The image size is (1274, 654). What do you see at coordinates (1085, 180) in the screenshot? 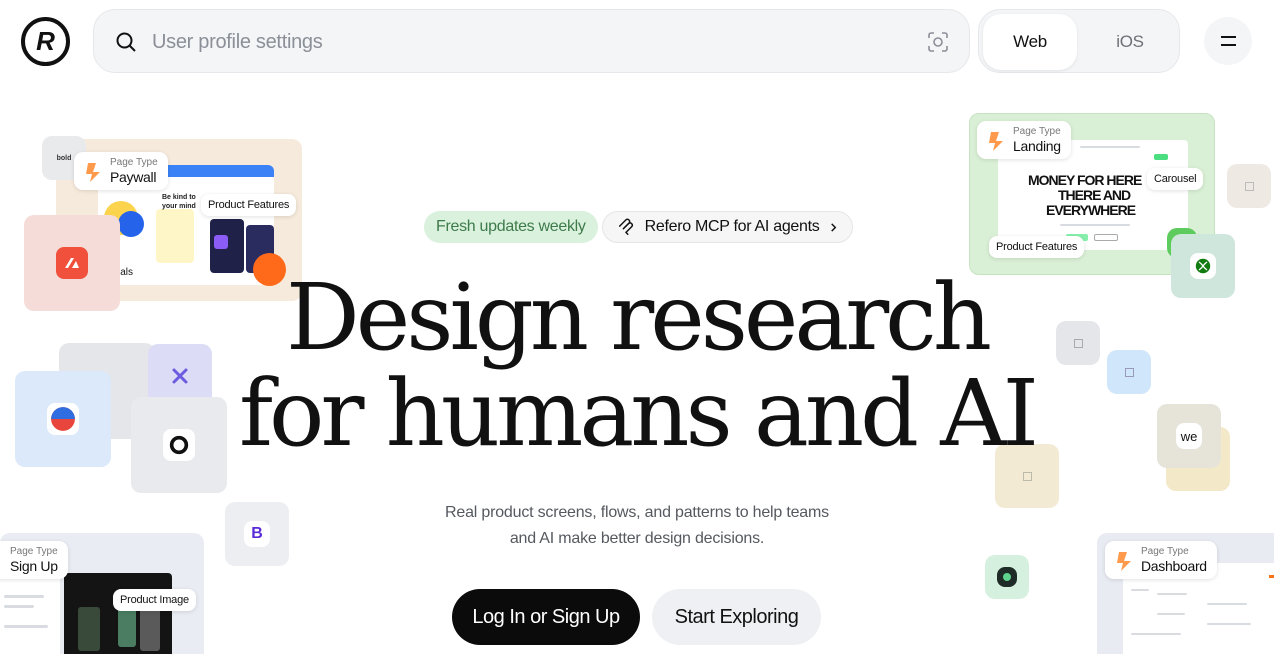
I see `landing-banner-line-1: MONEY FOR HERE` at bounding box center [1085, 180].